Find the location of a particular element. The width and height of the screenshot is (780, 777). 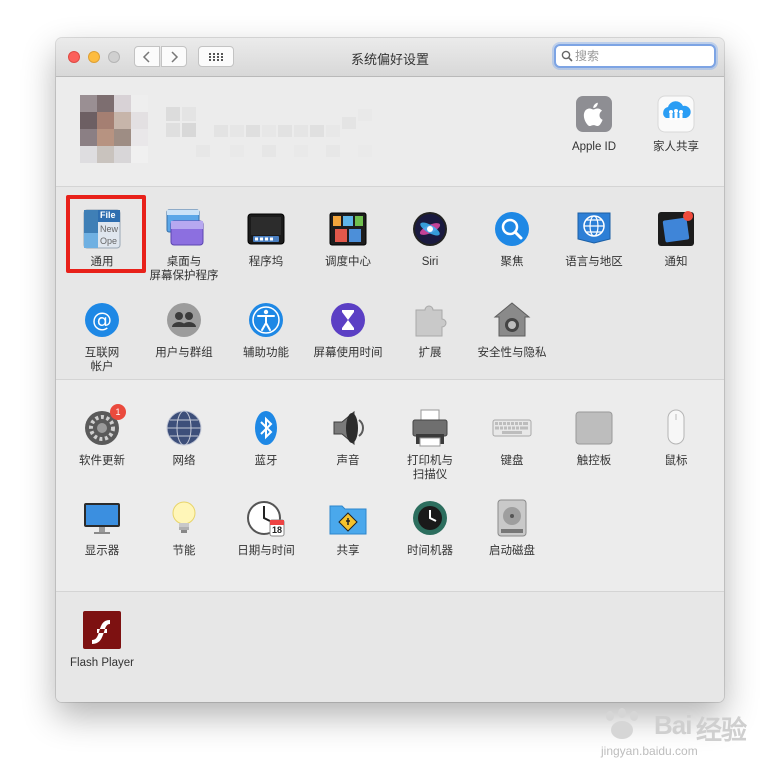

pane-family-sharing: 家人共享 is located at coordinates (676, 124).